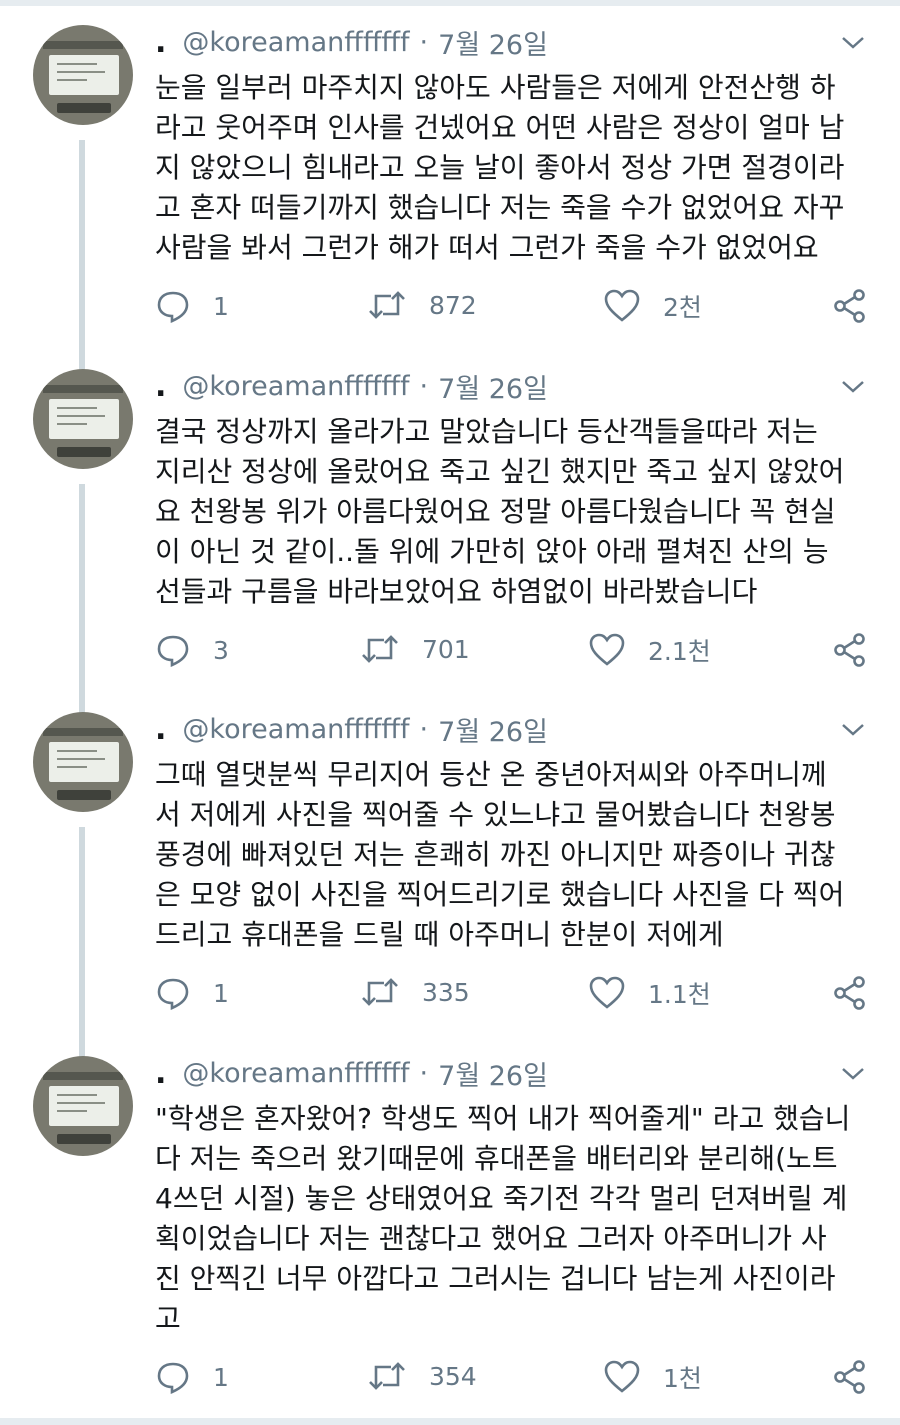 Image resolution: width=900 pixels, height=1425 pixels. What do you see at coordinates (500, 127) in the screenshot?
I see `tweet-text-line: 라고 웃어주며 인사를 건넸어요 어떤 사람은 정상이 얼마 남` at bounding box center [500, 127].